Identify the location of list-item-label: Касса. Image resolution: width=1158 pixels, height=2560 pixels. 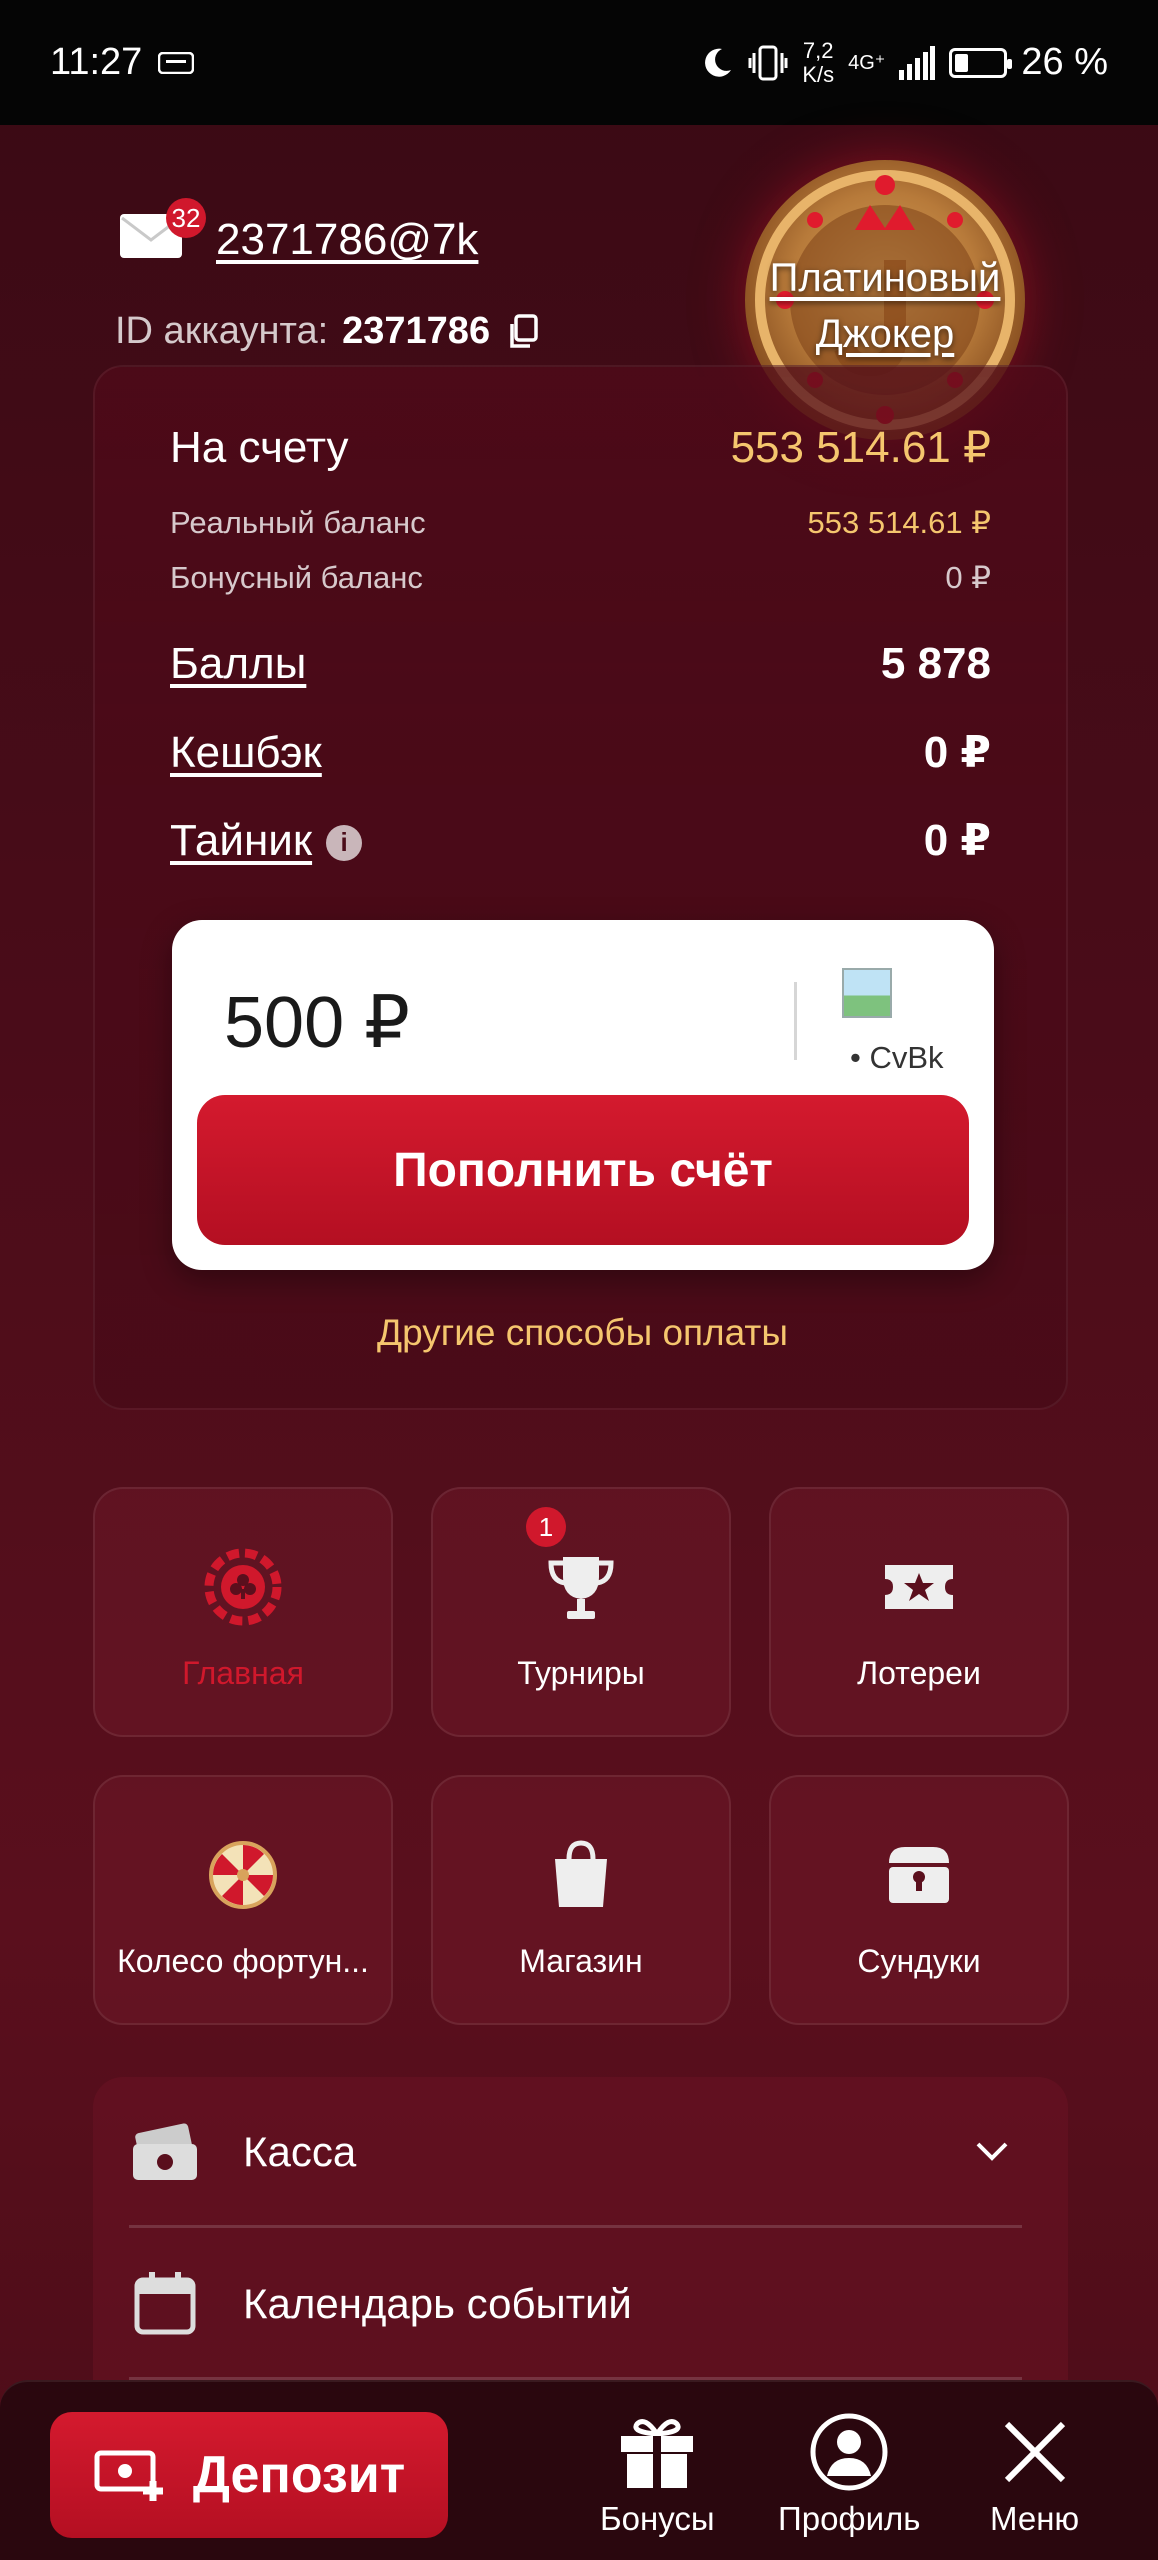
(300, 2151).